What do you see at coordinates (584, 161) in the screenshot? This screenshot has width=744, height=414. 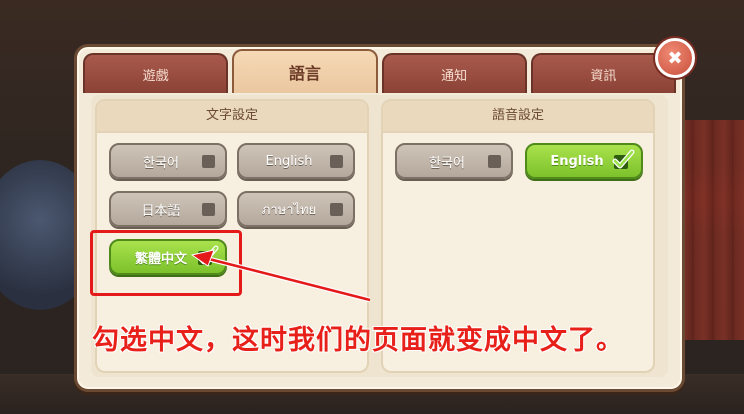 I see `voice-lang-english-button: English` at bounding box center [584, 161].